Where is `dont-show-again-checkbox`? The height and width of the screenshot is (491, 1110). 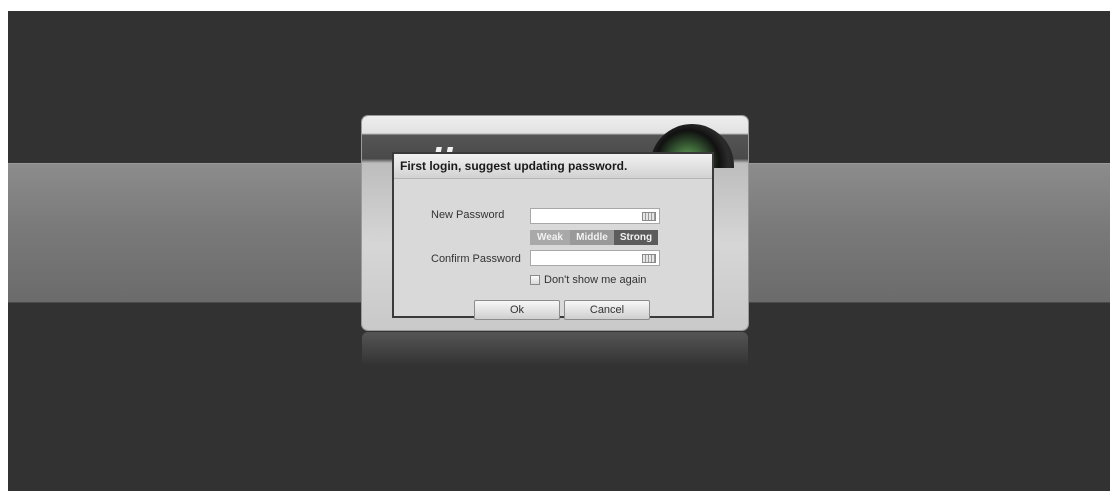 dont-show-again-checkbox is located at coordinates (535, 280).